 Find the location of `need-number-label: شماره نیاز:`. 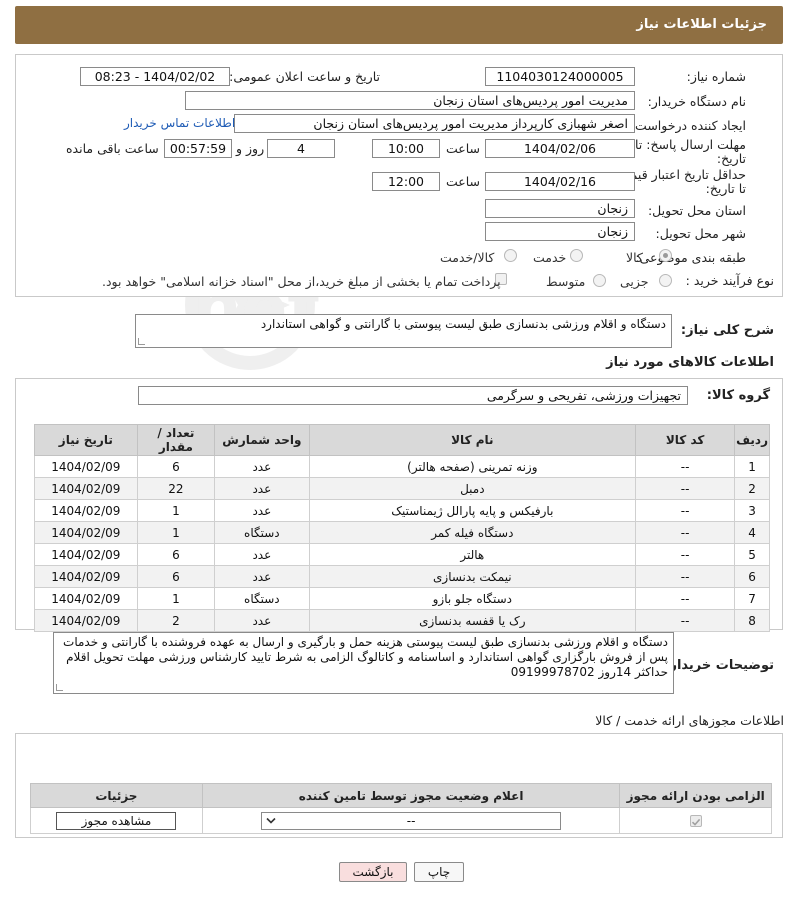

need-number-label: شماره نیاز: is located at coordinates (716, 76).